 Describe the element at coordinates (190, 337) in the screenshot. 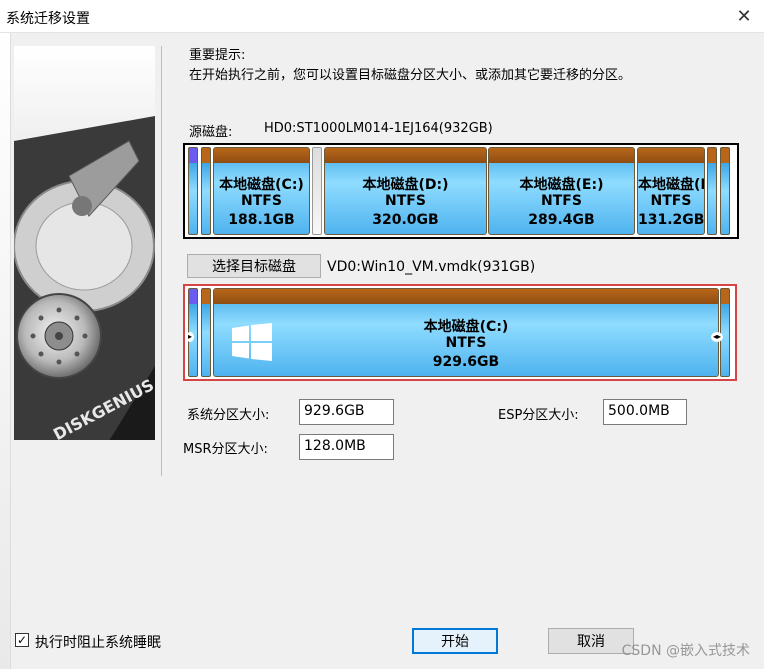

I see `left-resize-handle-icon: ▸` at that location.